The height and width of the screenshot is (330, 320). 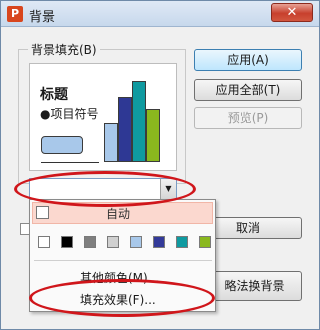 I want to click on color-swatch-teal, so click(x=182, y=242).